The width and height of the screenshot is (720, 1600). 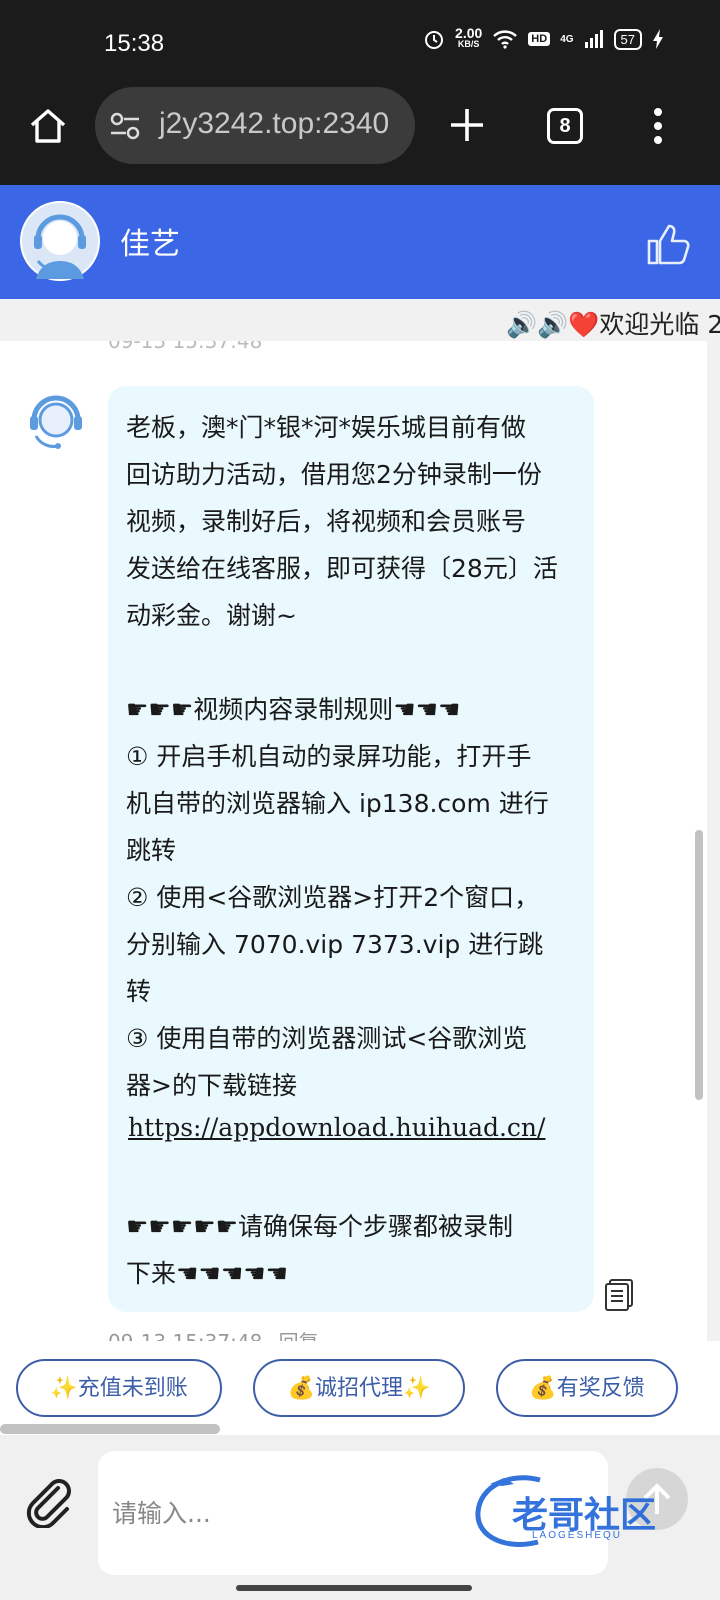 What do you see at coordinates (434, 40) in the screenshot?
I see `alarm-icon` at bounding box center [434, 40].